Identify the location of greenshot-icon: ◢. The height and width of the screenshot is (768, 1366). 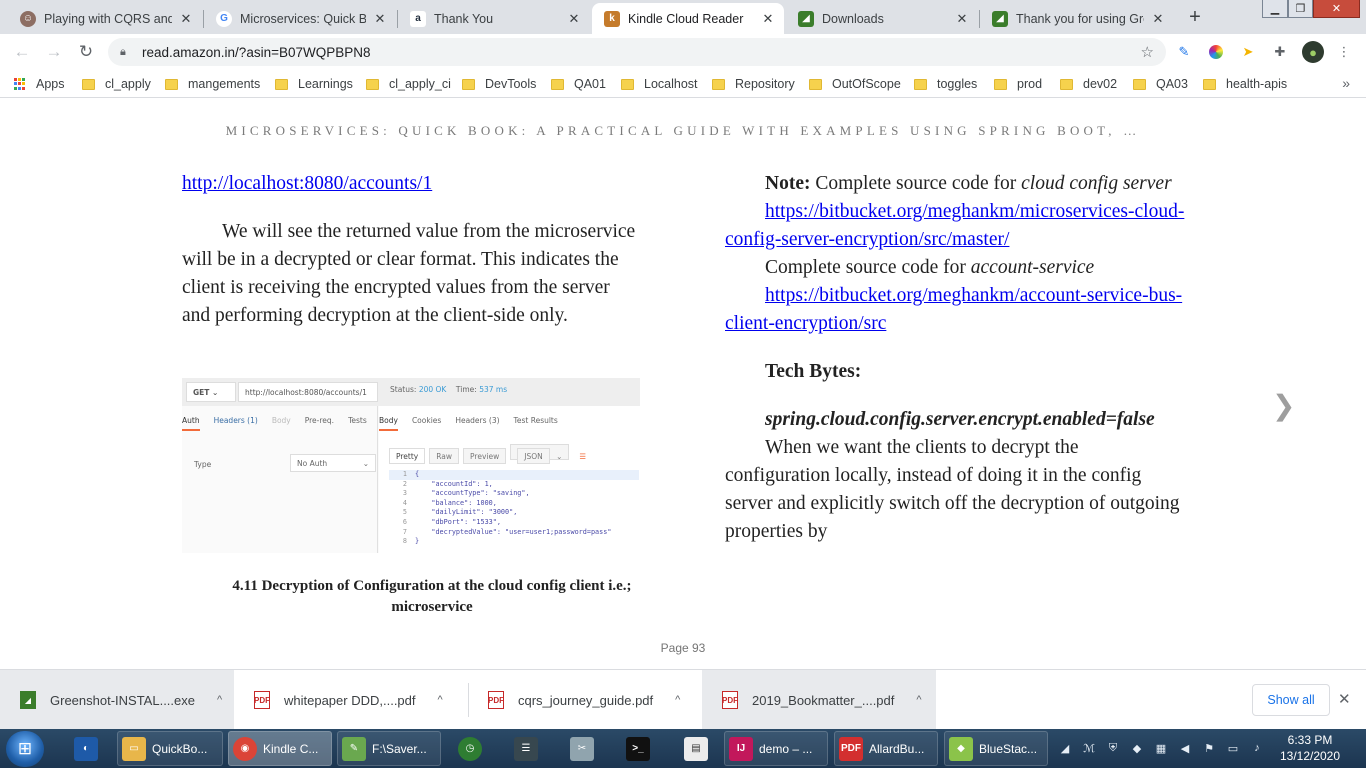
(806, 18).